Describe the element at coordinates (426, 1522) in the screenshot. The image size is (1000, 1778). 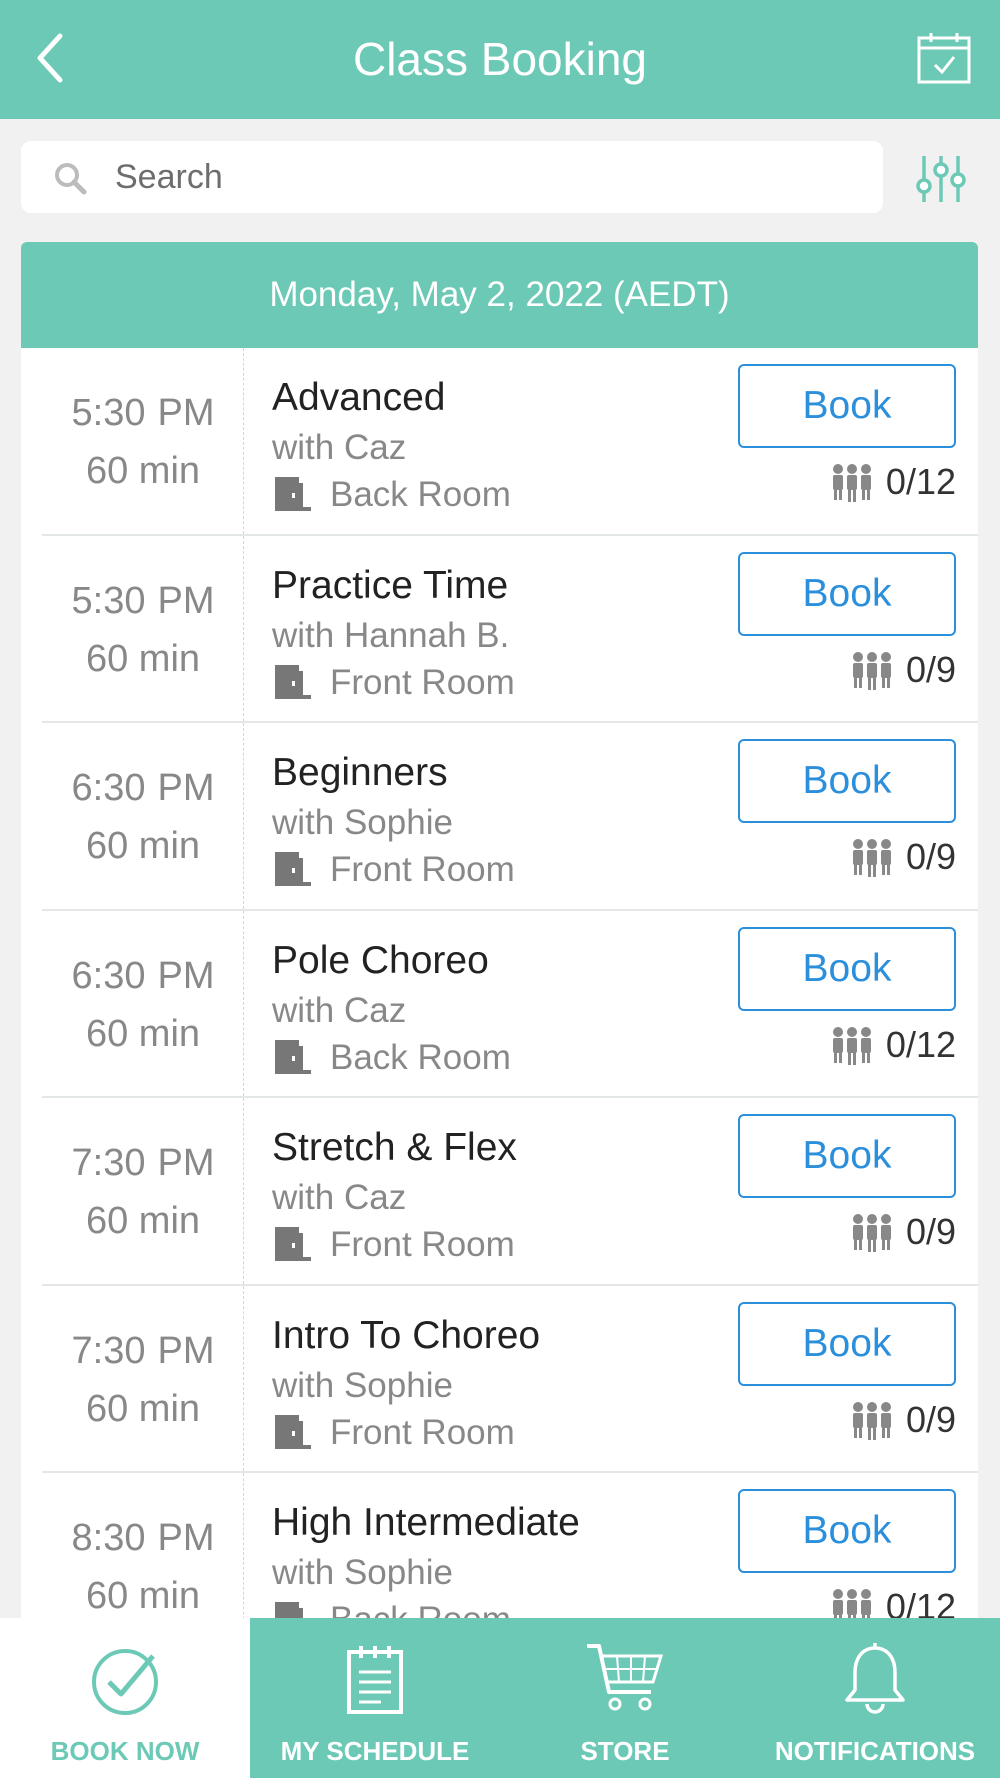
I see `class-name: High Intermediate` at that location.